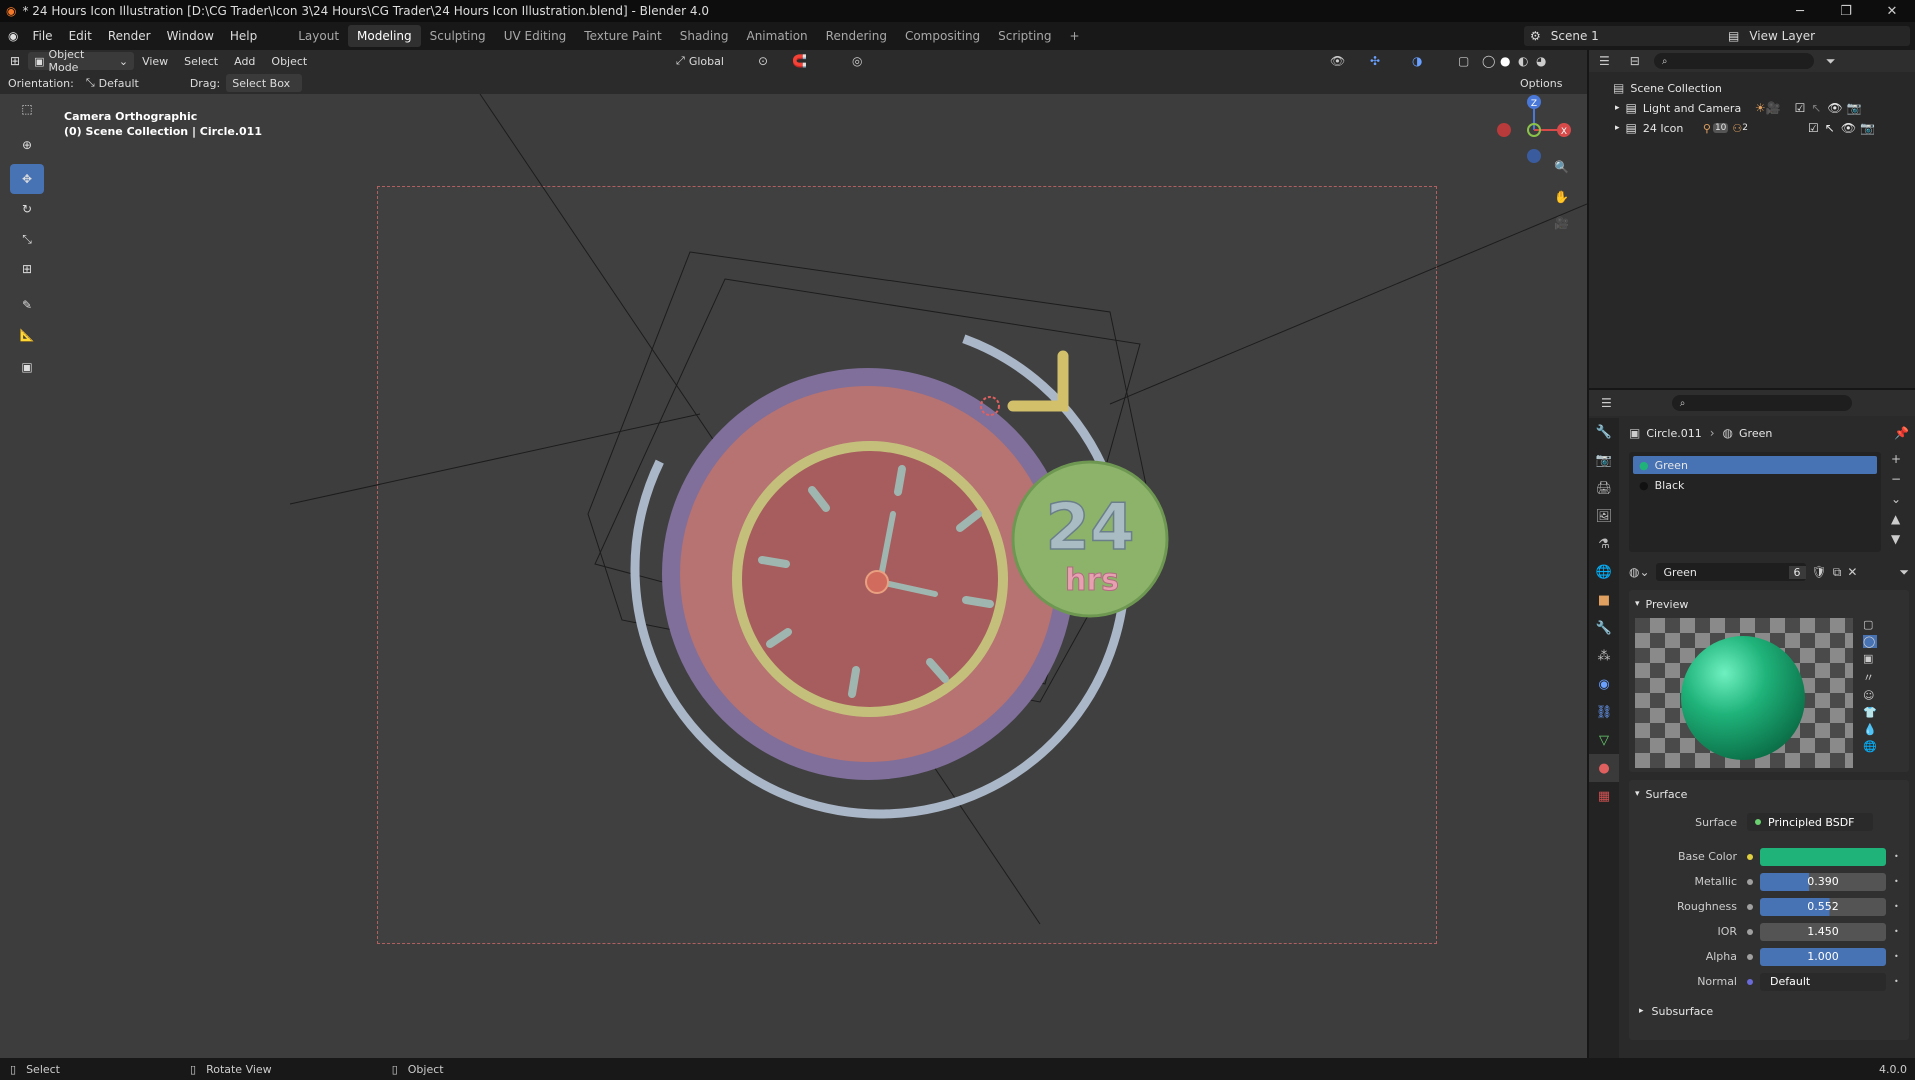  I want to click on orientation-dropdown: ⤡ Default, so click(126, 83).